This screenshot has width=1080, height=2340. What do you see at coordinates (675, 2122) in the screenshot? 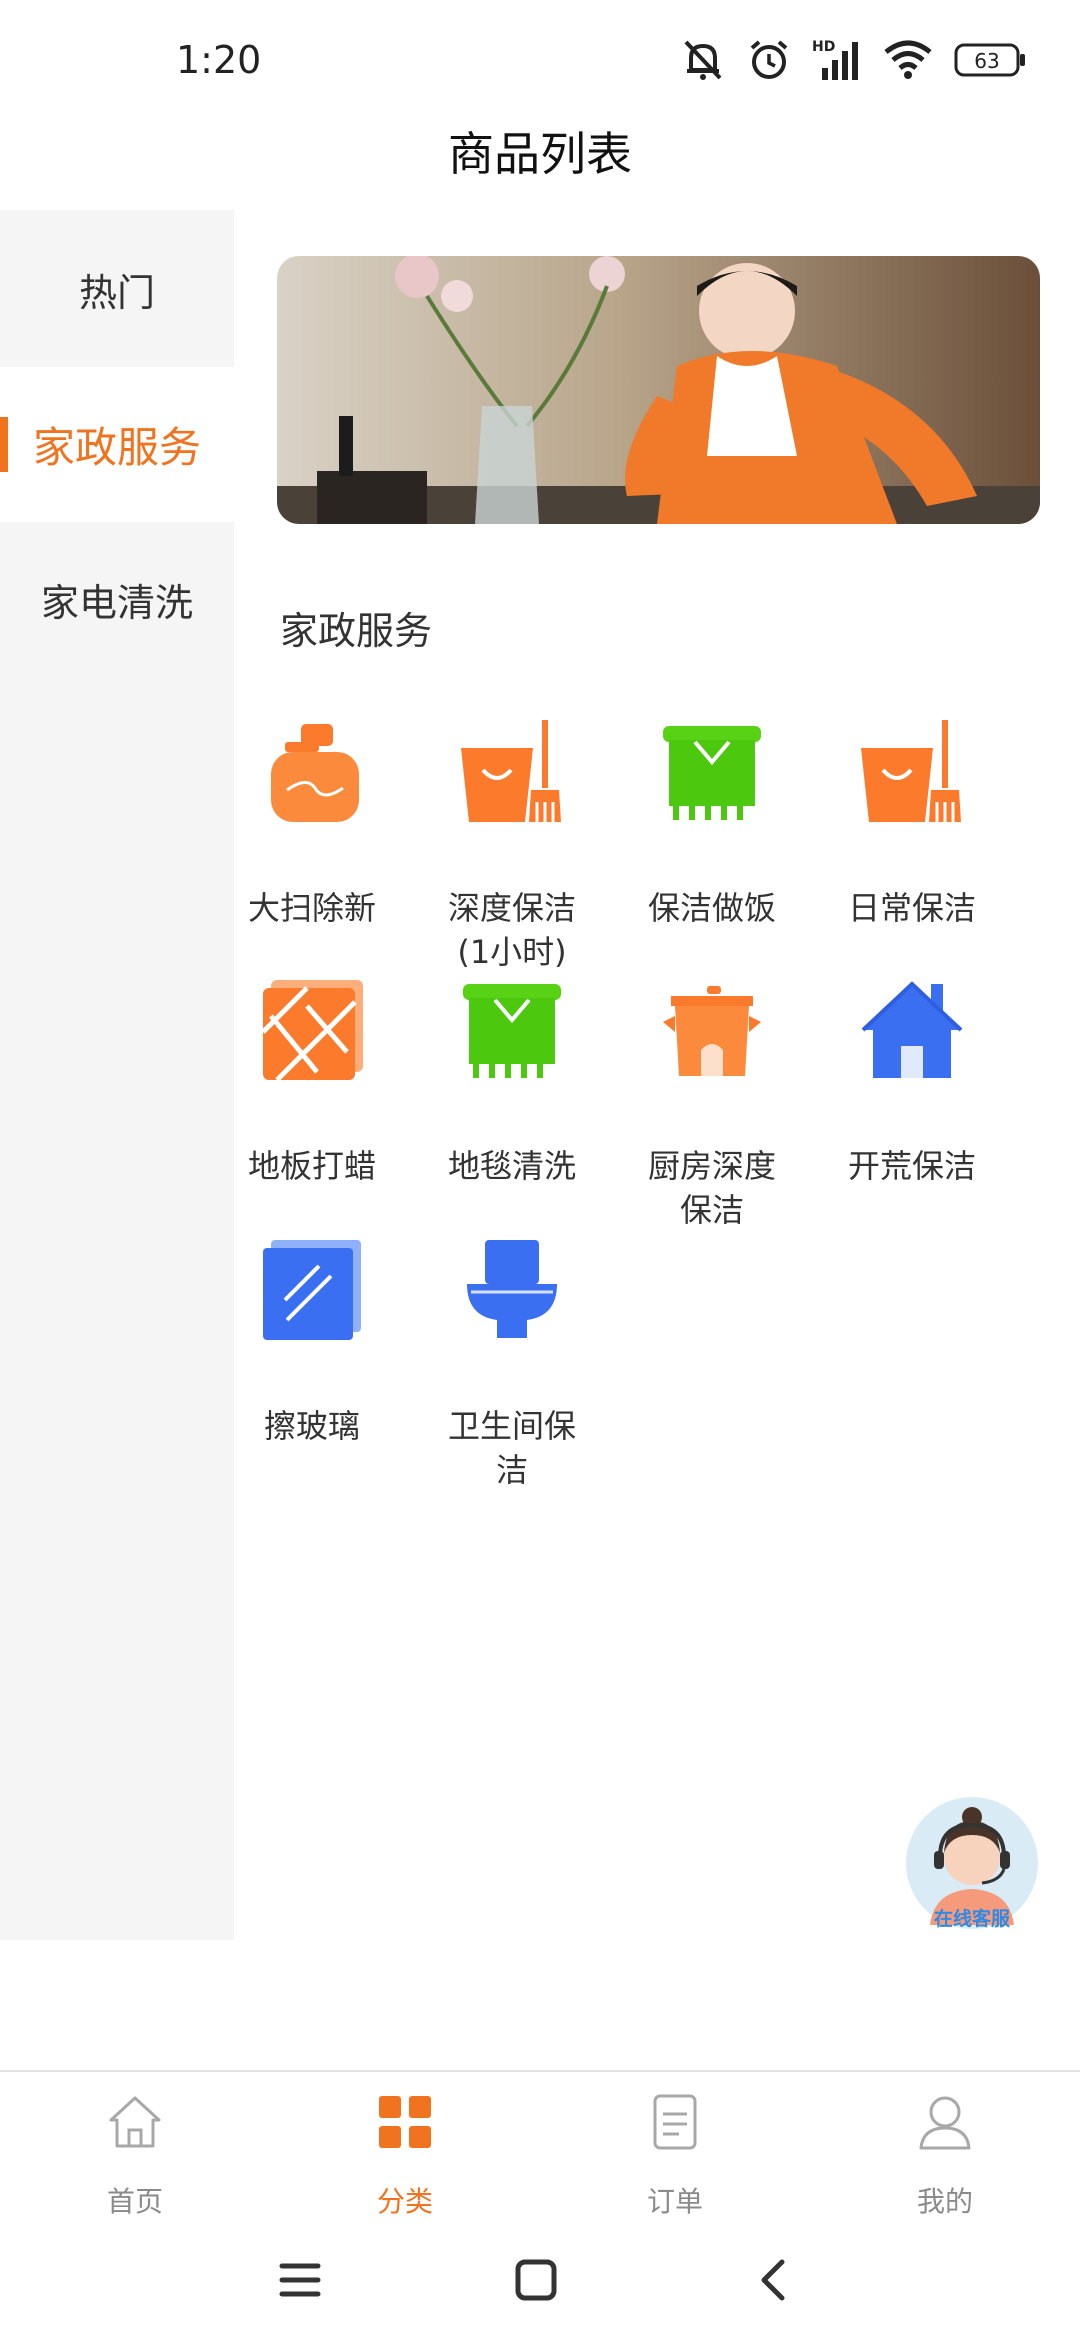
I see `order-document-icon` at bounding box center [675, 2122].